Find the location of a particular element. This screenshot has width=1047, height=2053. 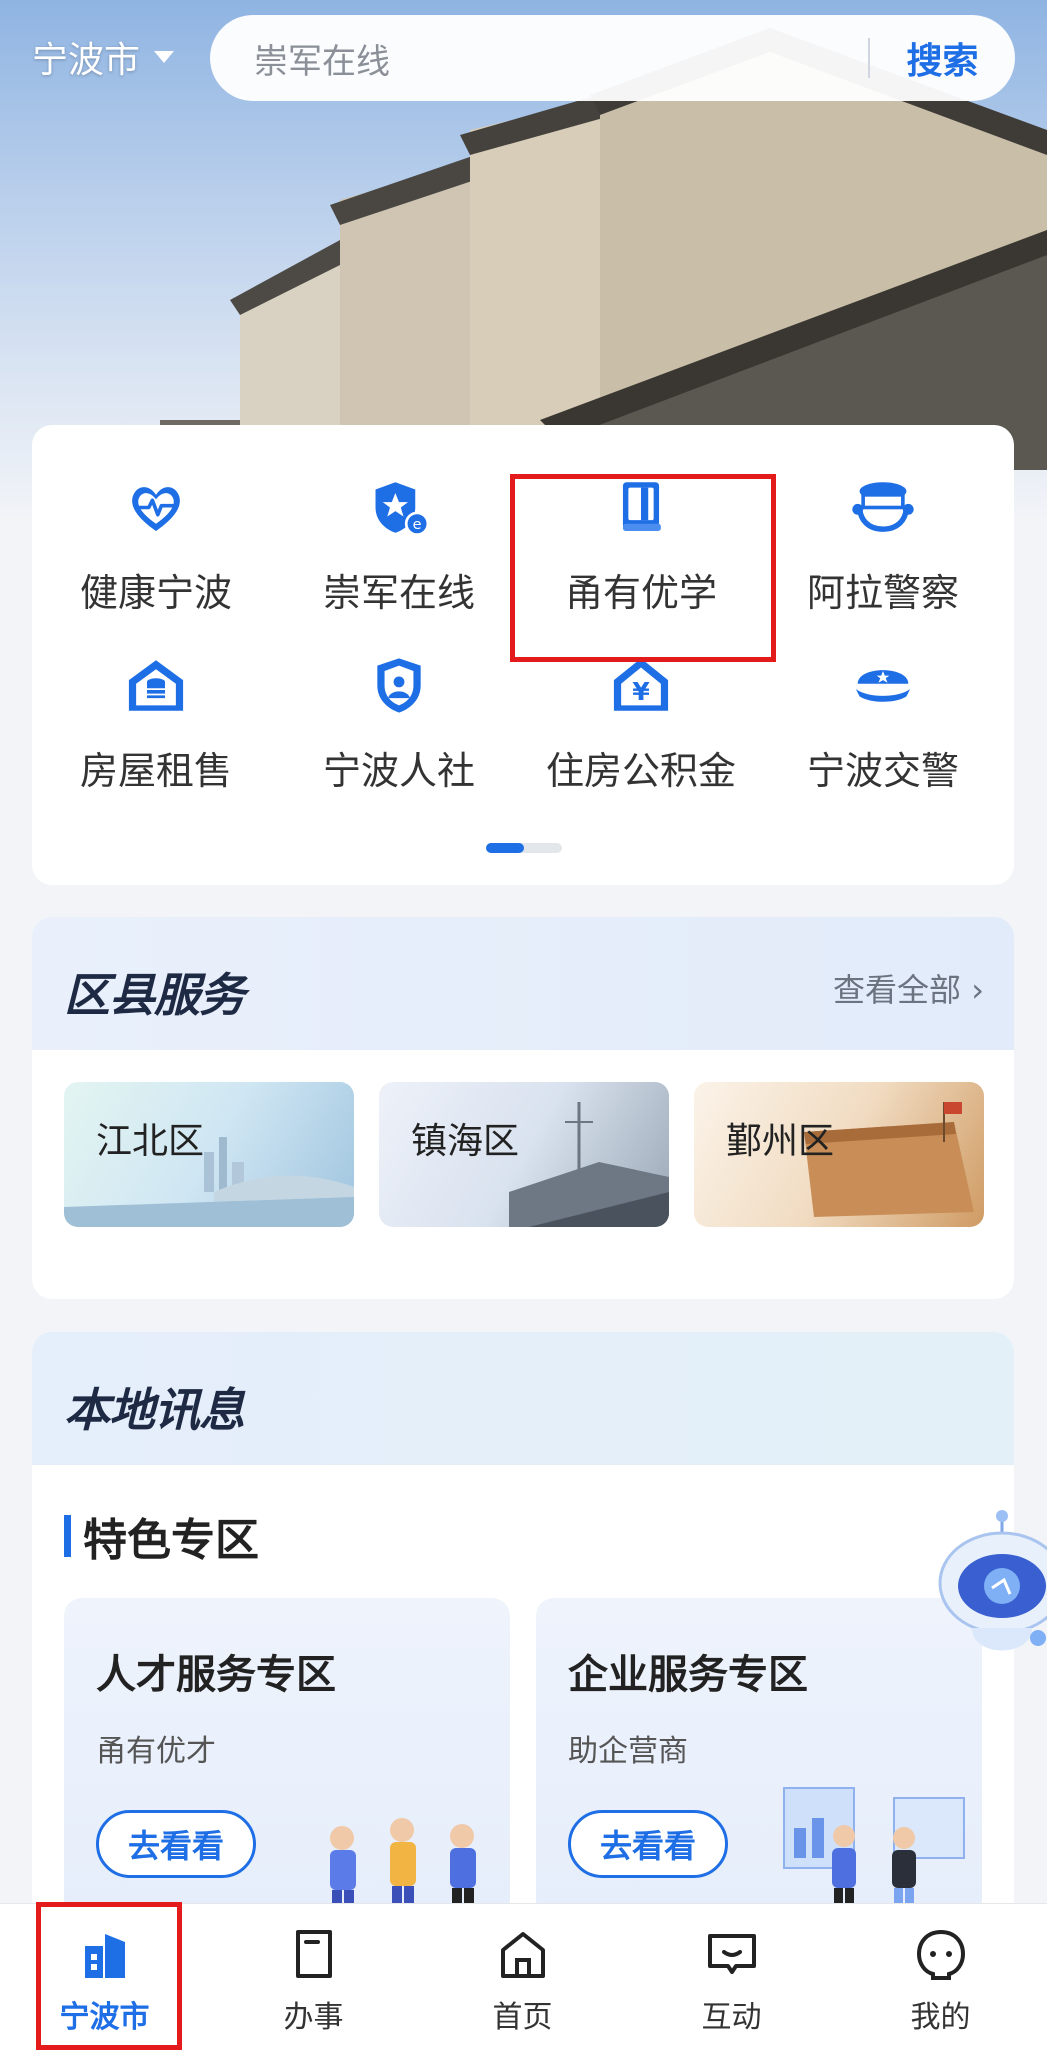

district-tiles: 江北区 镇海区 鄞州区 is located at coordinates (524, 1154).